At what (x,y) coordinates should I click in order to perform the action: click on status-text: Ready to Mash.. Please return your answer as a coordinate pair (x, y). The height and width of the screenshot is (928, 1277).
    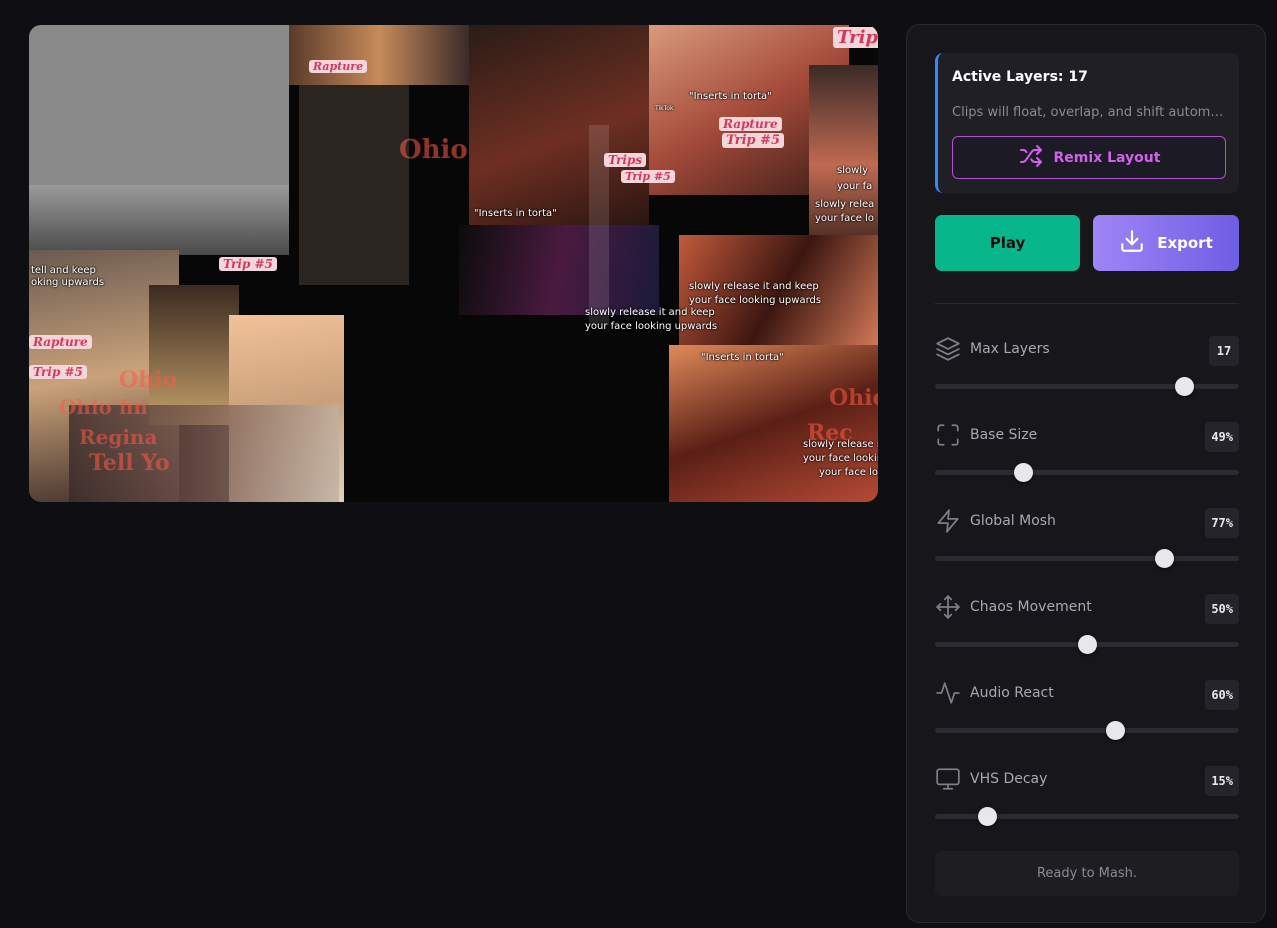
    Looking at the image, I should click on (1086, 873).